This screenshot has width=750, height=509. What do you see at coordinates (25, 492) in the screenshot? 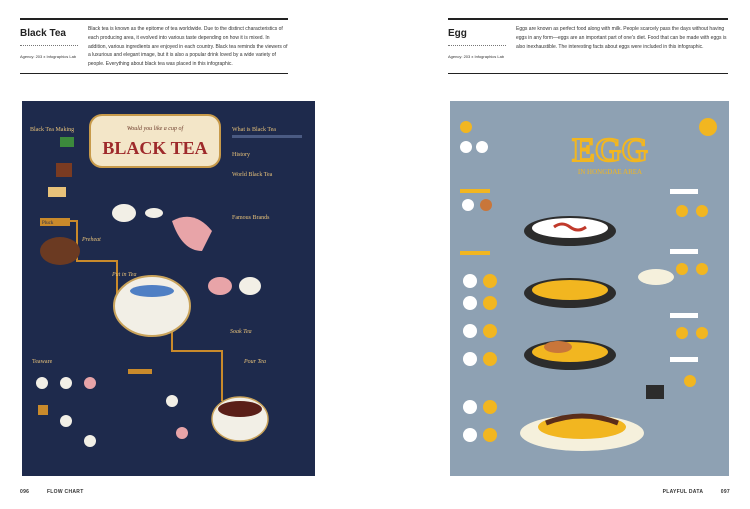
I see `page-number: 096` at bounding box center [25, 492].